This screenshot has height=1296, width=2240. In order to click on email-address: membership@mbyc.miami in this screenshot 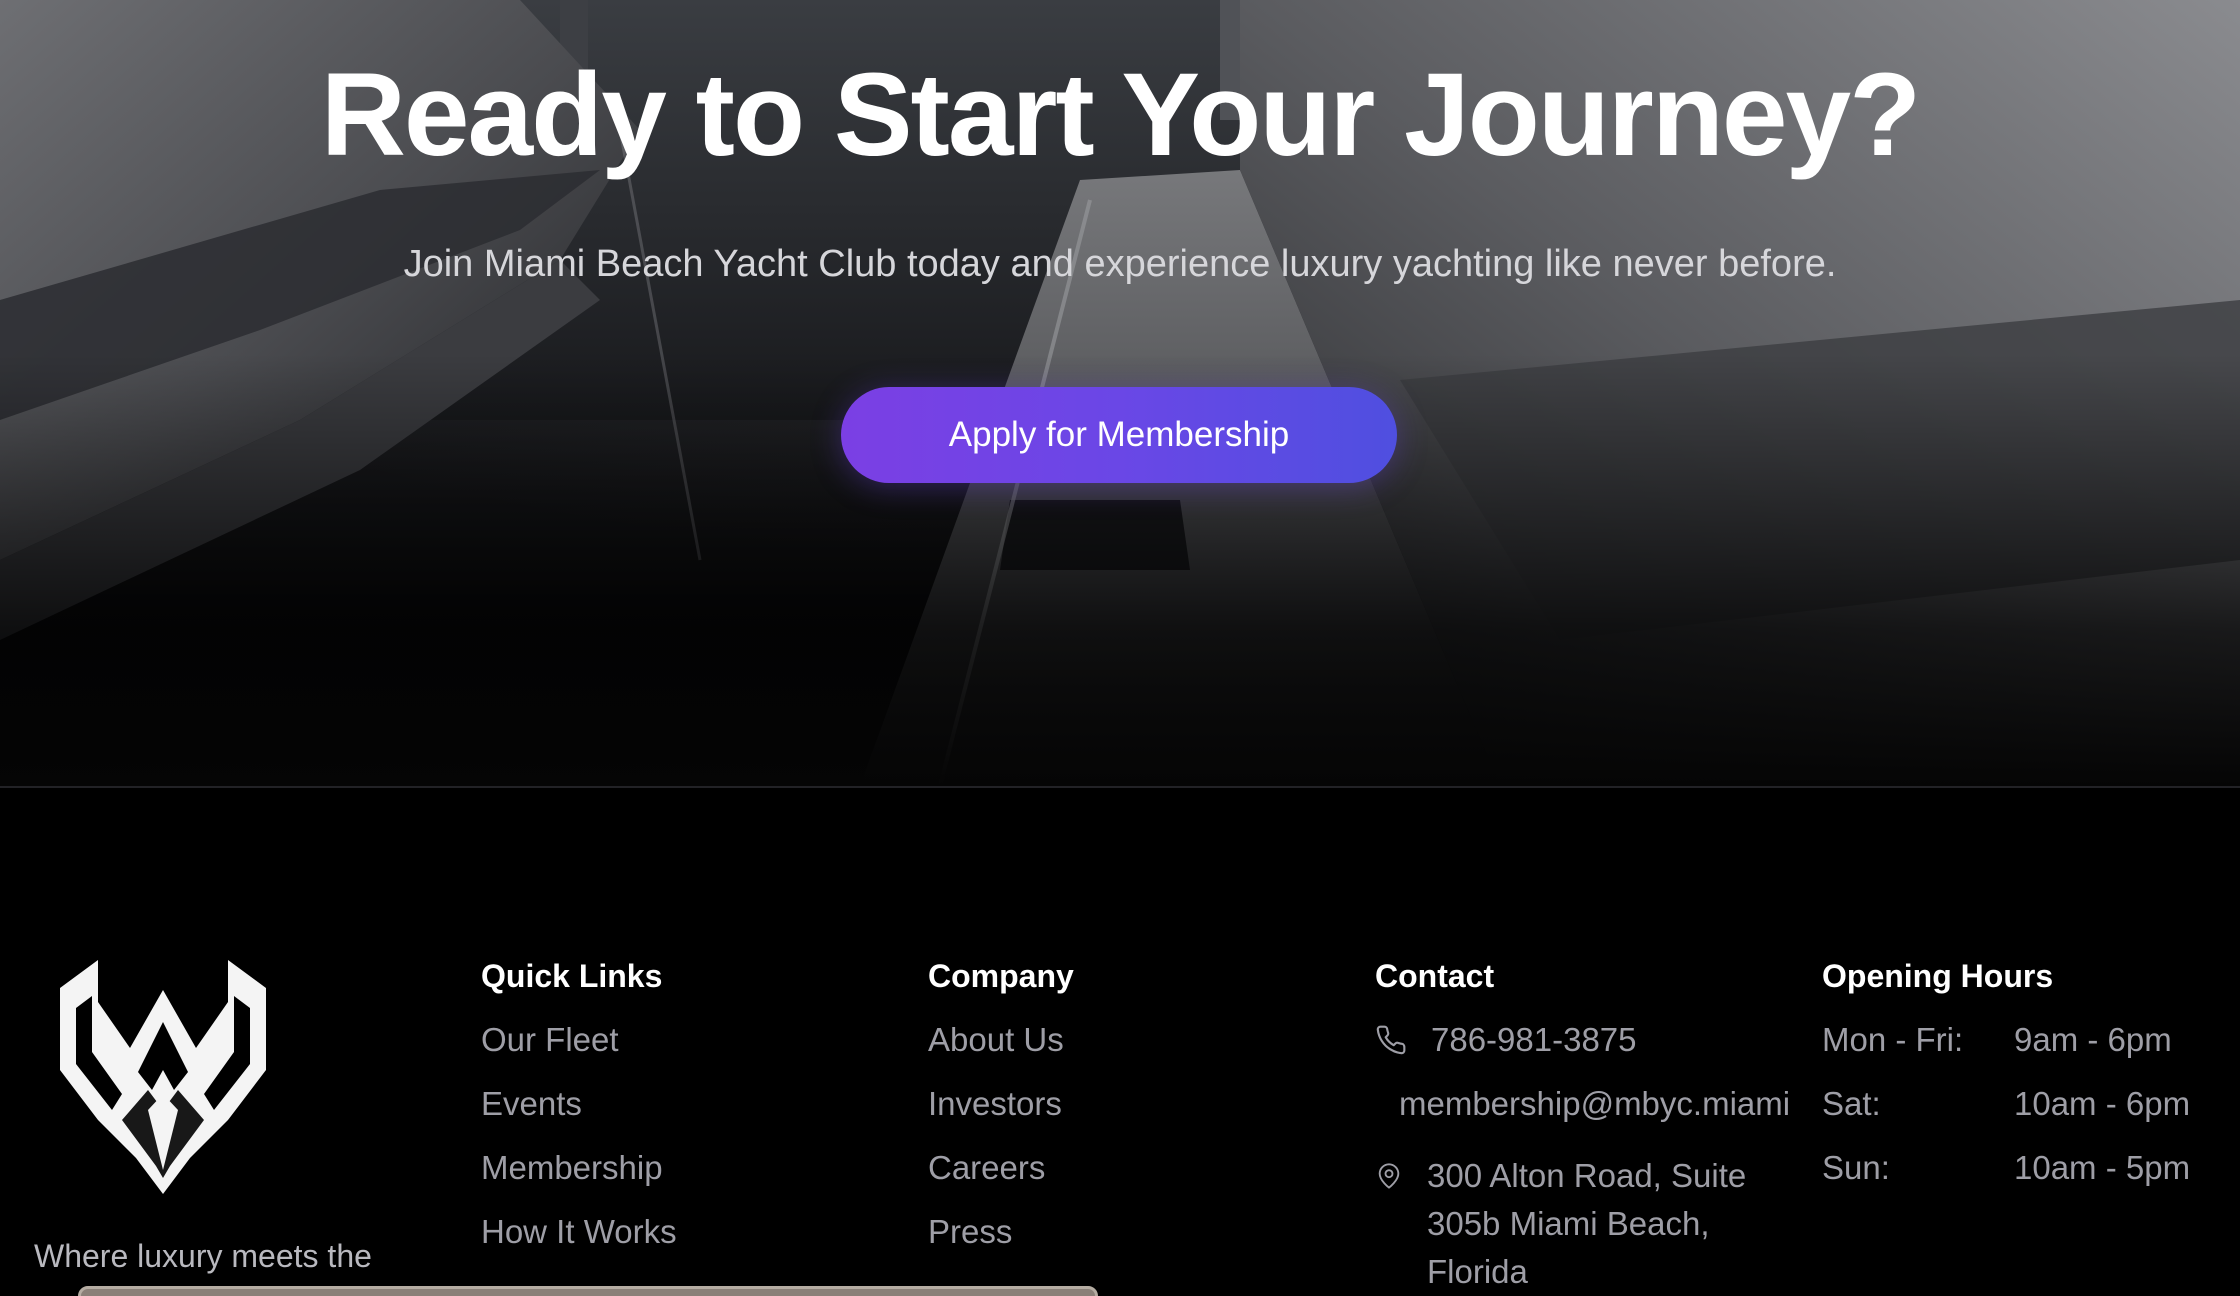, I will do `click(1594, 1104)`.